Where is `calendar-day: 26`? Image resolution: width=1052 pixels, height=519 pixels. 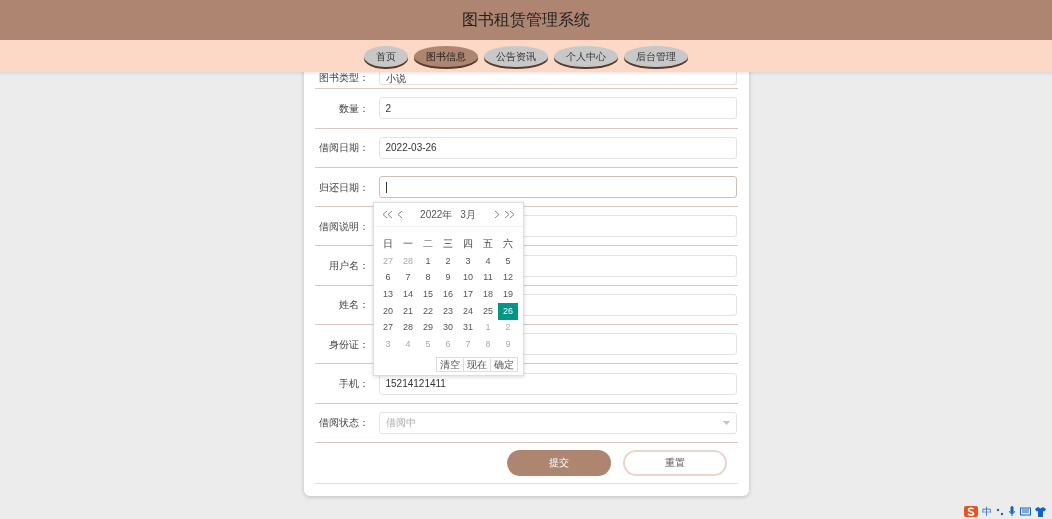 calendar-day: 26 is located at coordinates (508, 311).